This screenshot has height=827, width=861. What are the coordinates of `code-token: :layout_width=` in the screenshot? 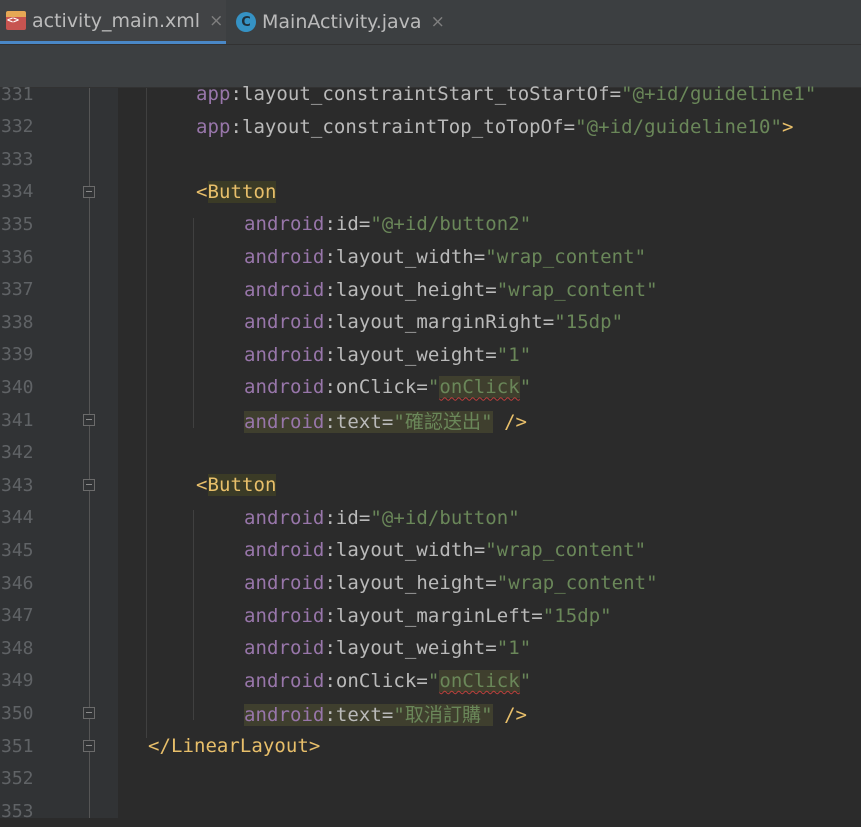 It's located at (405, 257).